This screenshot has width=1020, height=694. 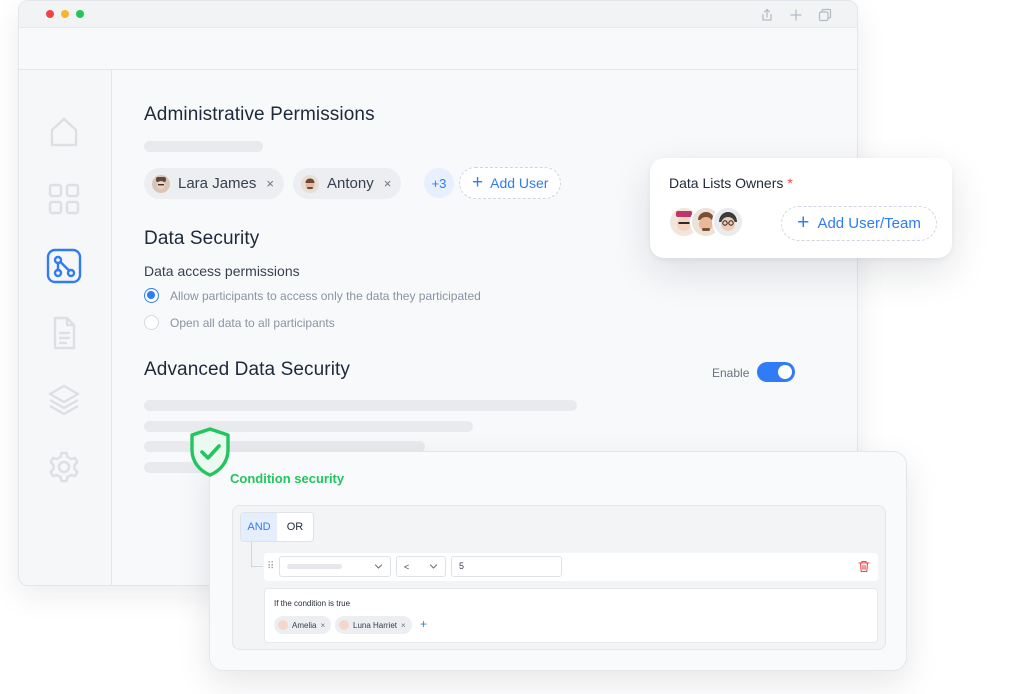 What do you see at coordinates (519, 183) in the screenshot?
I see `add-user-label: Add User` at bounding box center [519, 183].